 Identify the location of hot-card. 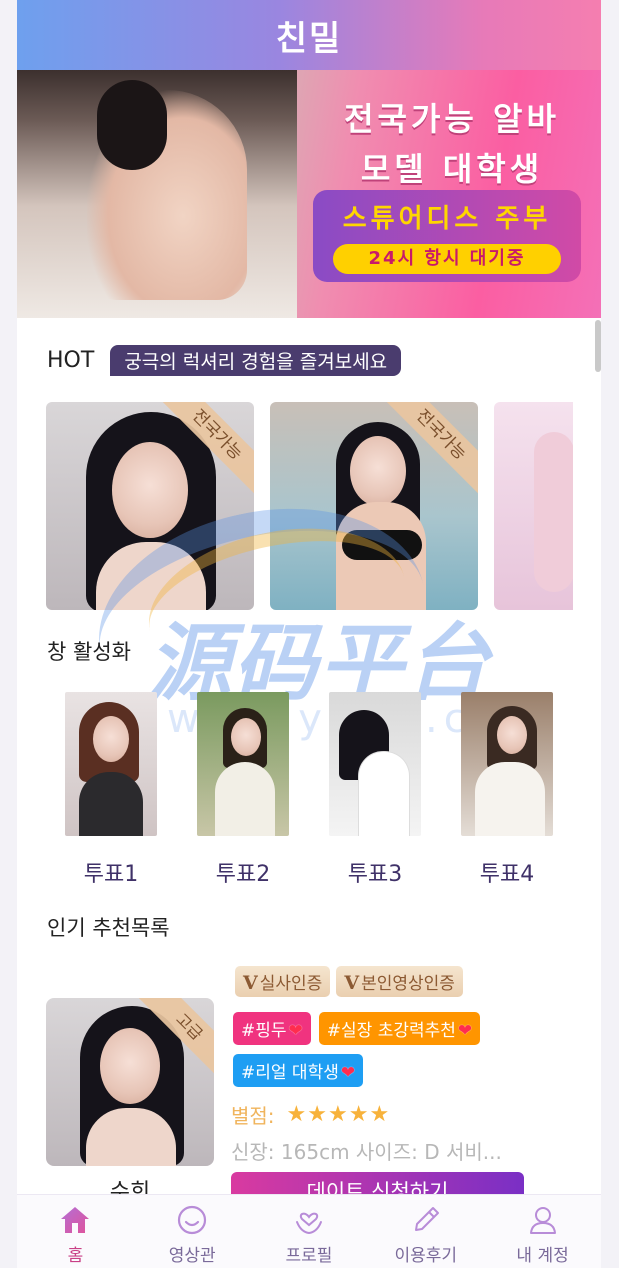
(533, 506).